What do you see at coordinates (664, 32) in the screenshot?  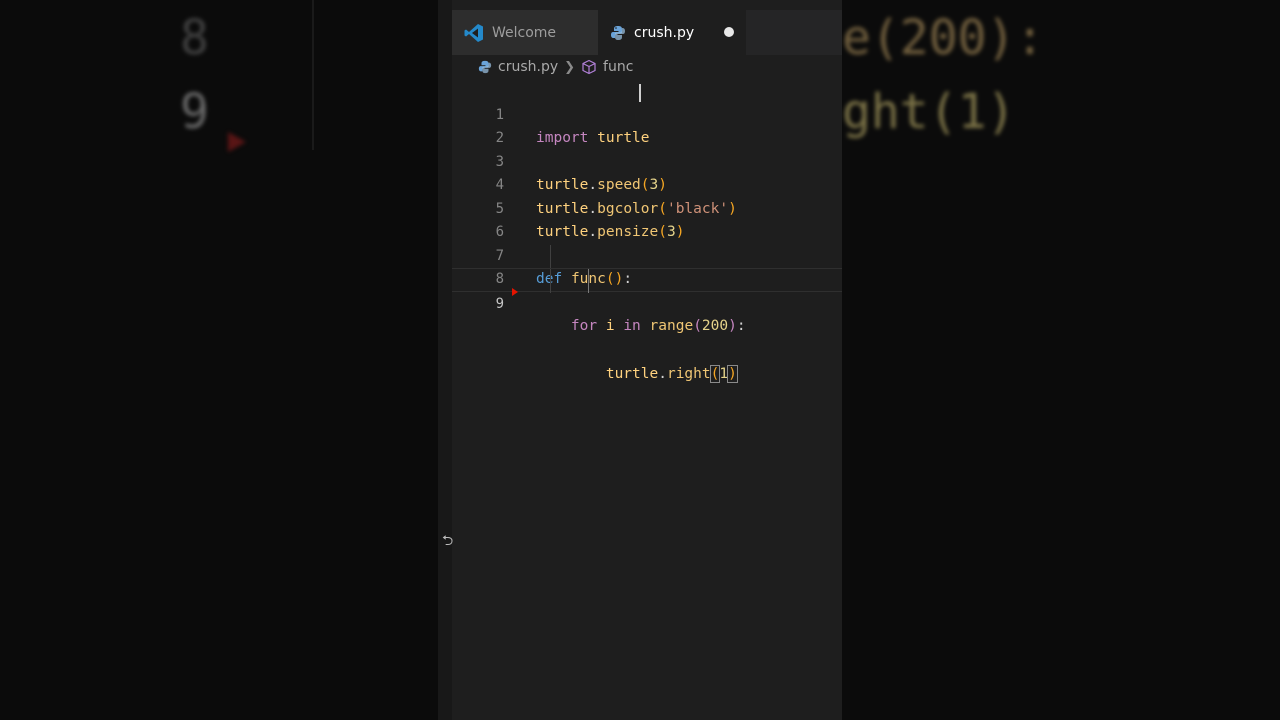 I see `tab-label: crush.py` at bounding box center [664, 32].